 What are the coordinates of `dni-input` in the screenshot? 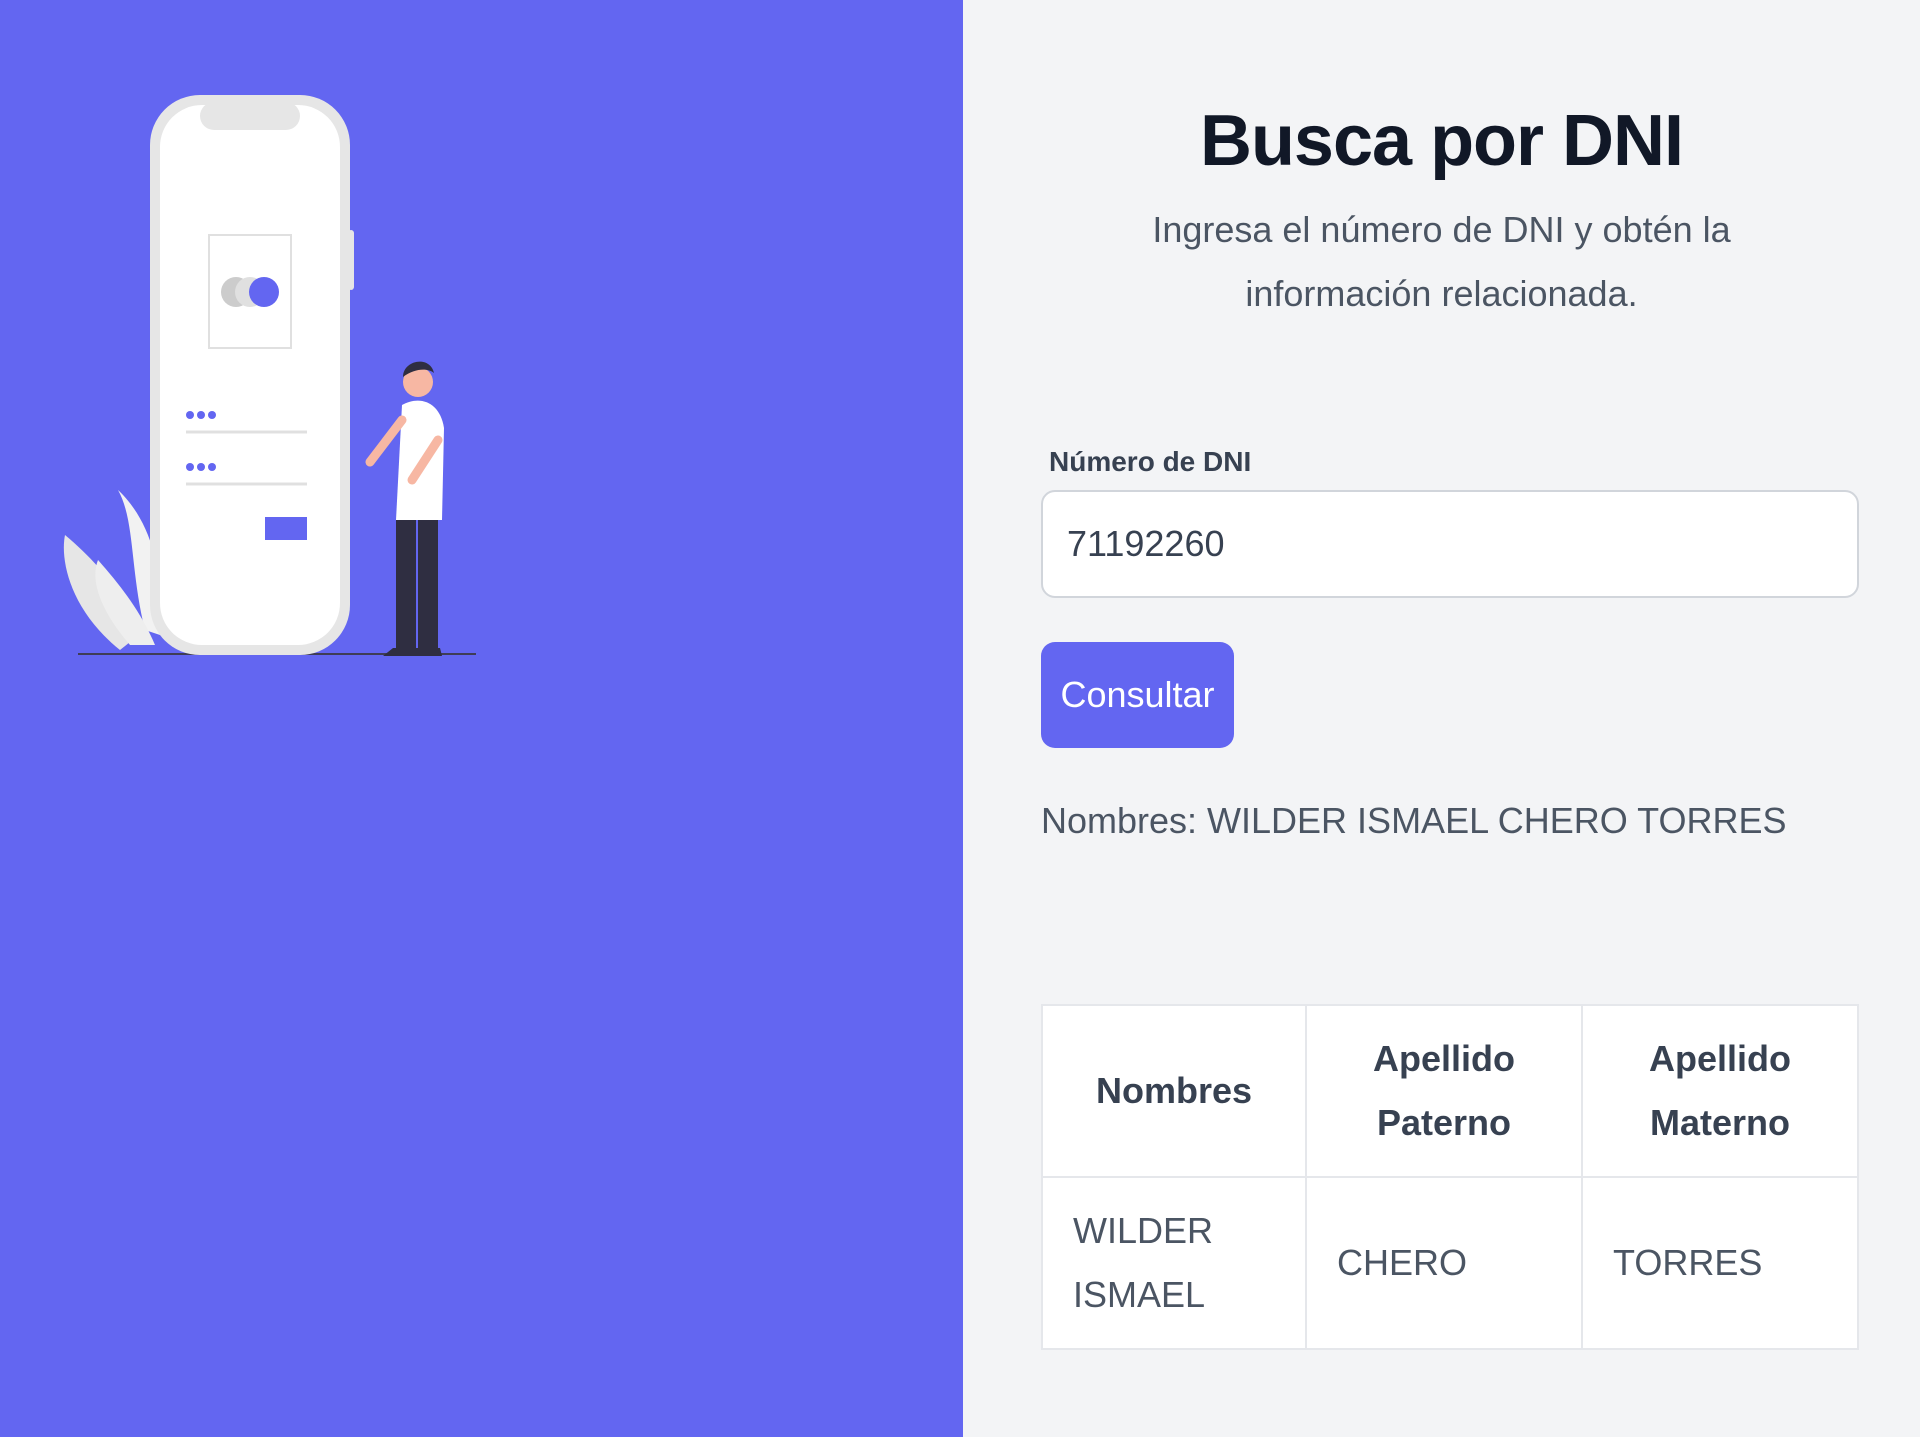 It's located at (1450, 544).